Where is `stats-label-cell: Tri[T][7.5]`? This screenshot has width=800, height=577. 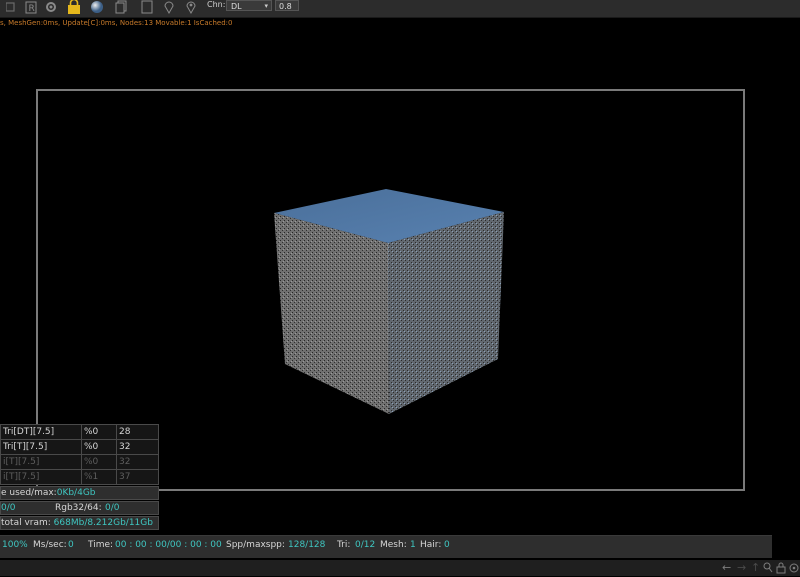 stats-label-cell: Tri[T][7.5] is located at coordinates (41, 447).